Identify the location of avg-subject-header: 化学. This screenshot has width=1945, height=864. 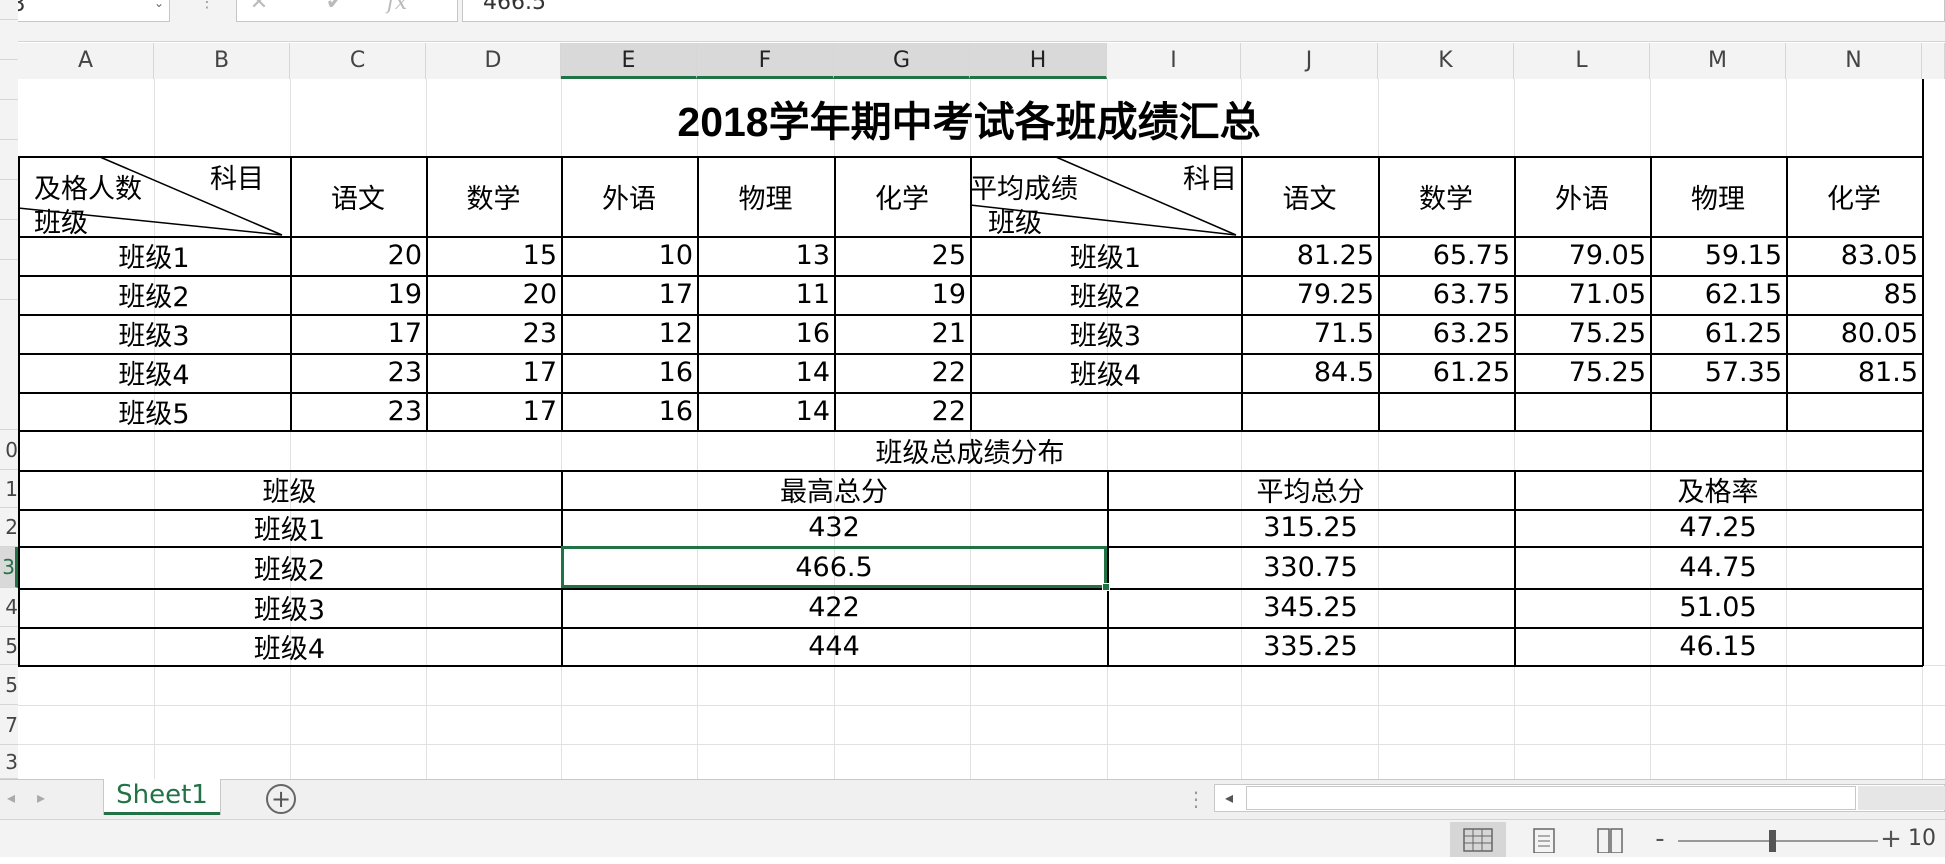
(1854, 196).